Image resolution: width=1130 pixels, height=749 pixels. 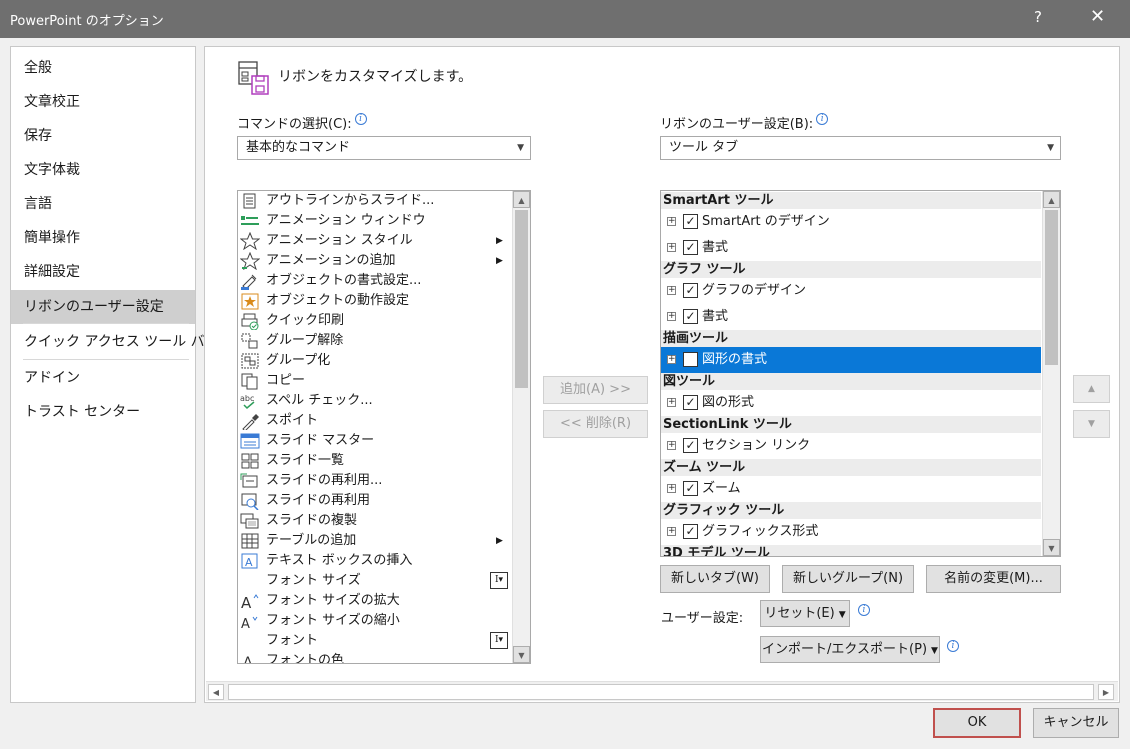 What do you see at coordinates (374, 601) in the screenshot?
I see `list-item: A フォント サイズの拡大` at bounding box center [374, 601].